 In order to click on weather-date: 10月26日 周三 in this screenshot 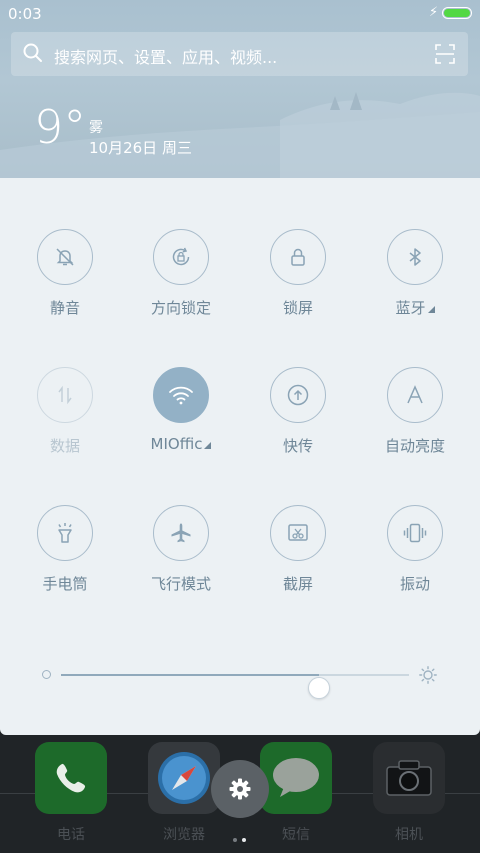, I will do `click(140, 148)`.